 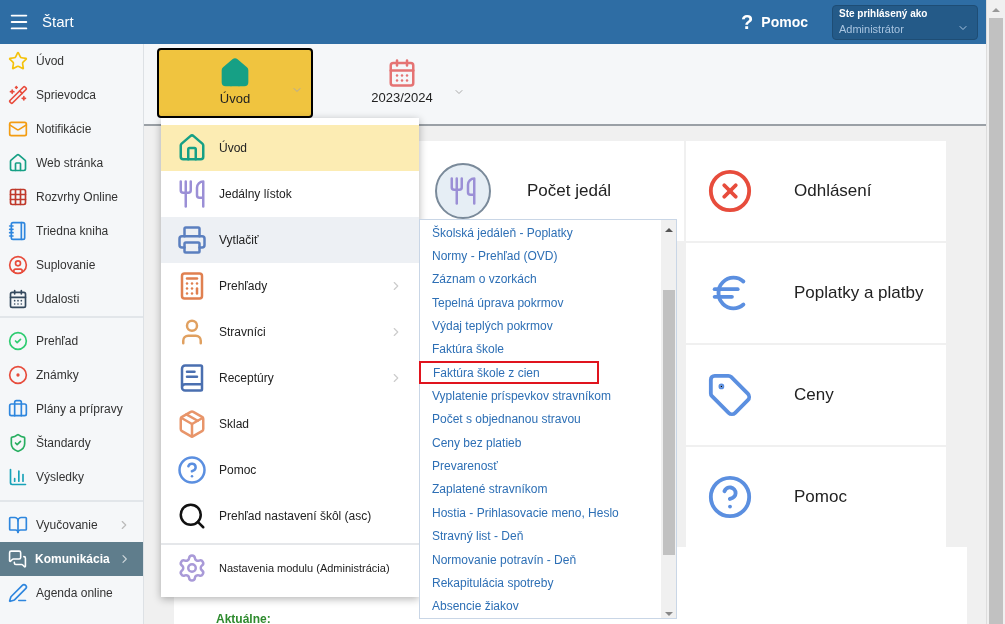 What do you see at coordinates (540, 536) in the screenshot?
I see `submenu-item: Stravný list - Deň` at bounding box center [540, 536].